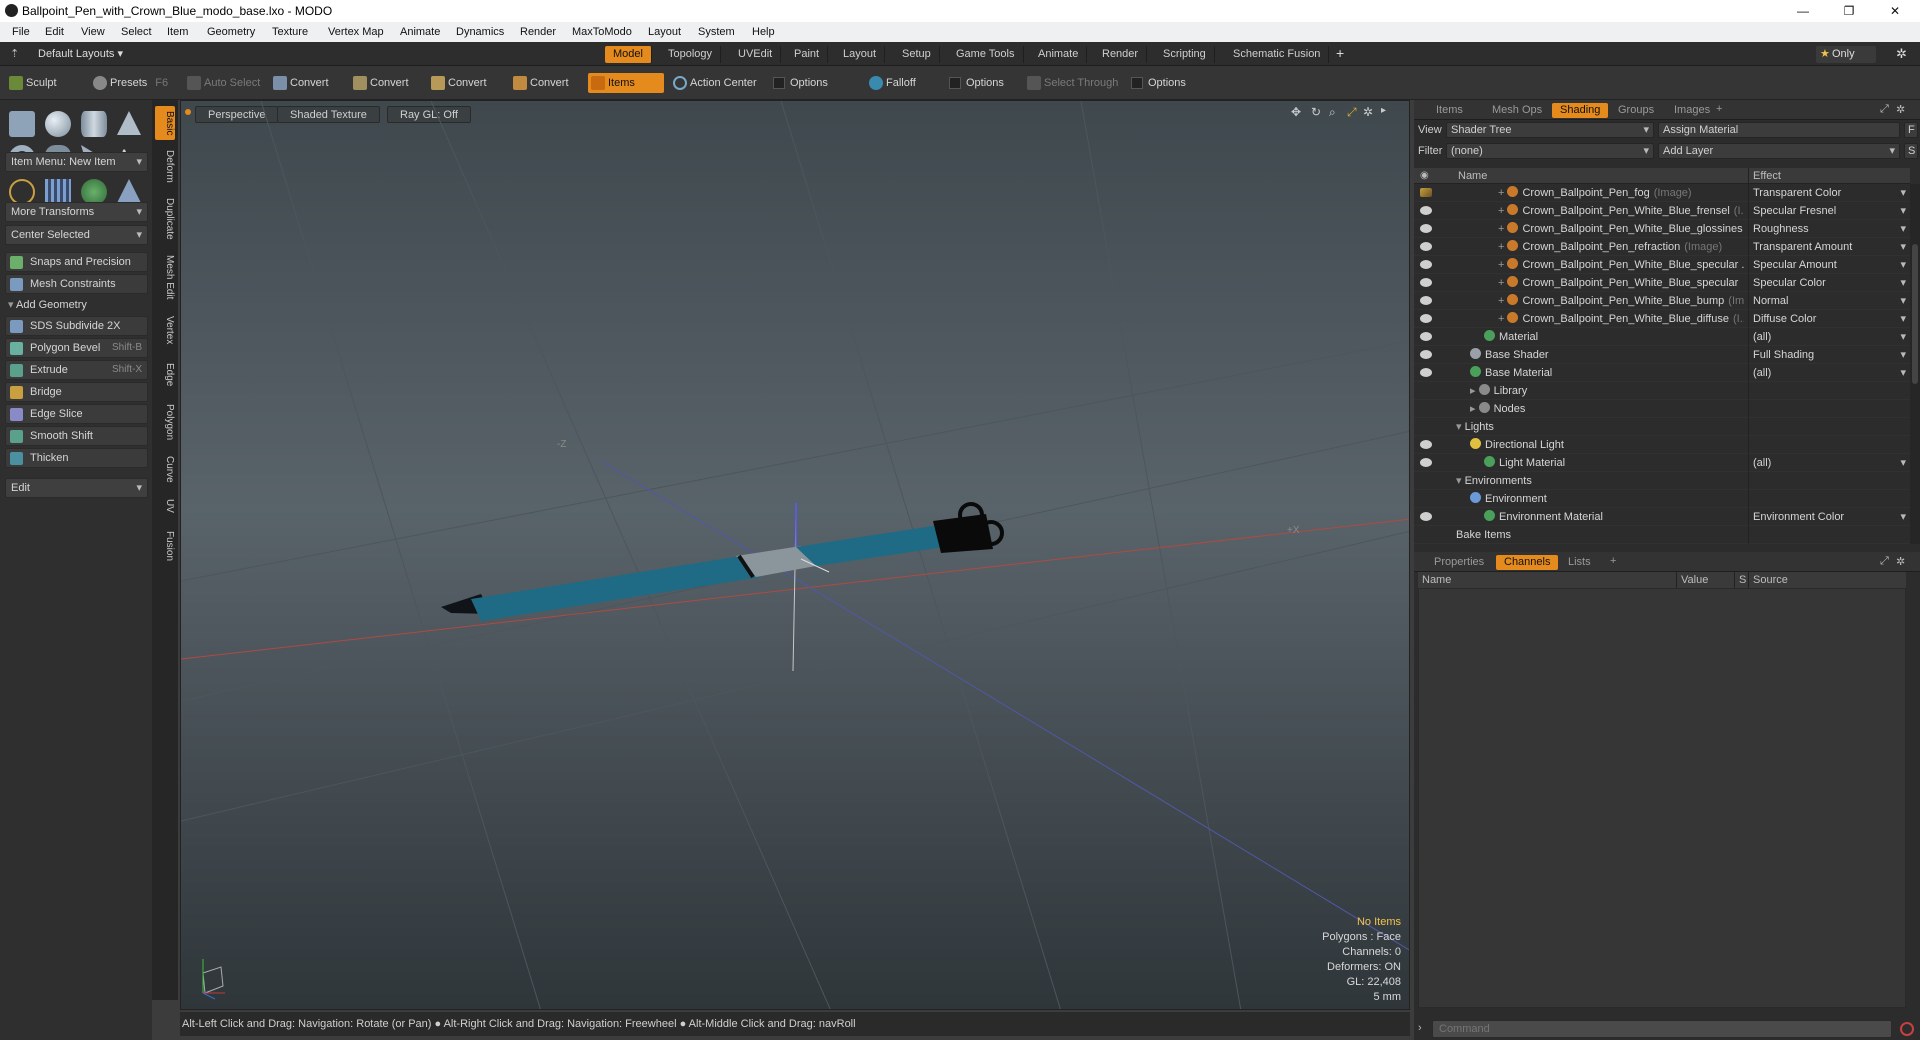 The image size is (1920, 1040). Describe the element at coordinates (1770, 580) in the screenshot. I see `chan-col-source: Source` at that location.